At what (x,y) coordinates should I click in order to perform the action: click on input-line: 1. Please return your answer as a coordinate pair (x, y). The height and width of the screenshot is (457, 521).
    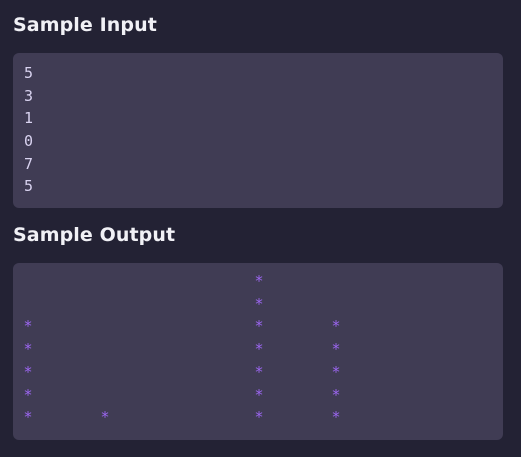
    Looking at the image, I should click on (29, 118).